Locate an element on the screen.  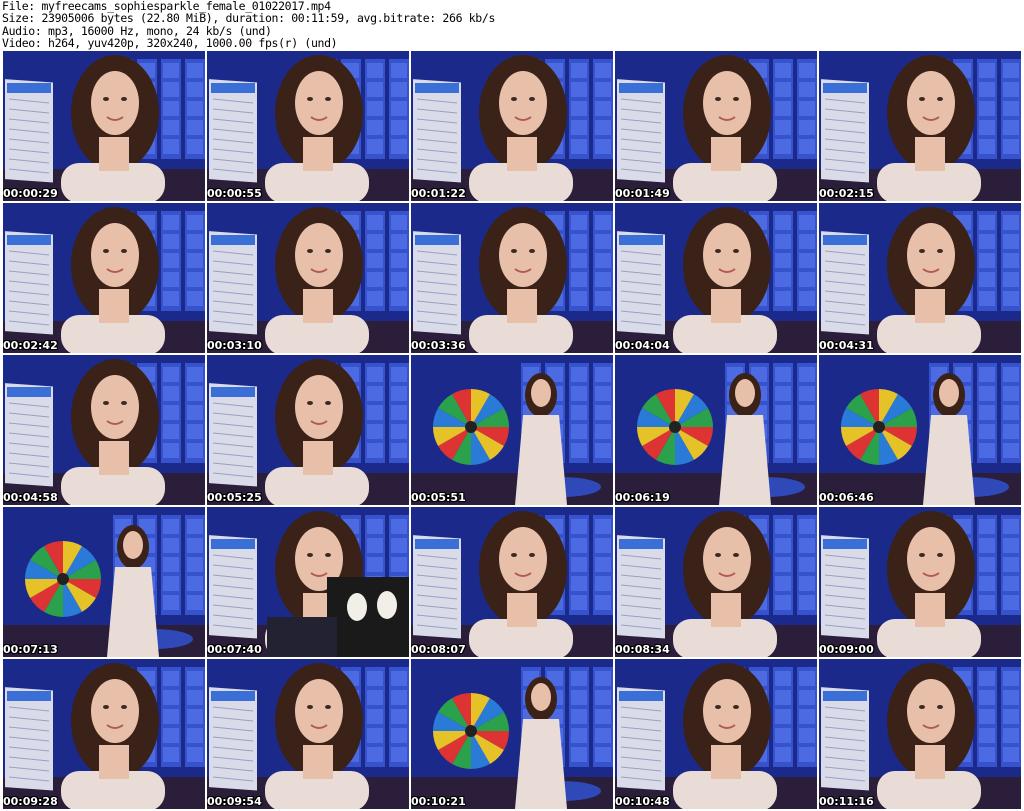
video-thumbnail: 00:01:49 is located at coordinates (716, 126).